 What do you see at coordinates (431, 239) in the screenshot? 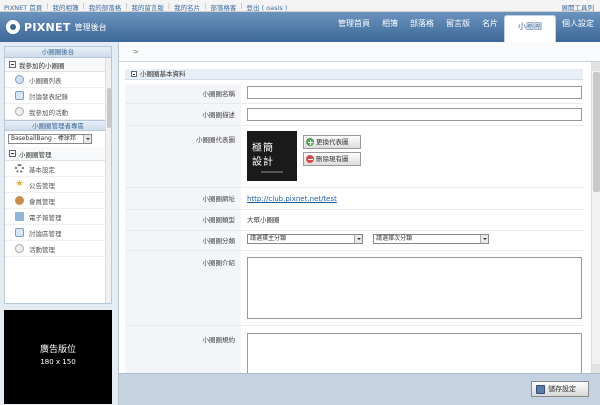
I see `sub-category-select: 請選擇次分類` at bounding box center [431, 239].